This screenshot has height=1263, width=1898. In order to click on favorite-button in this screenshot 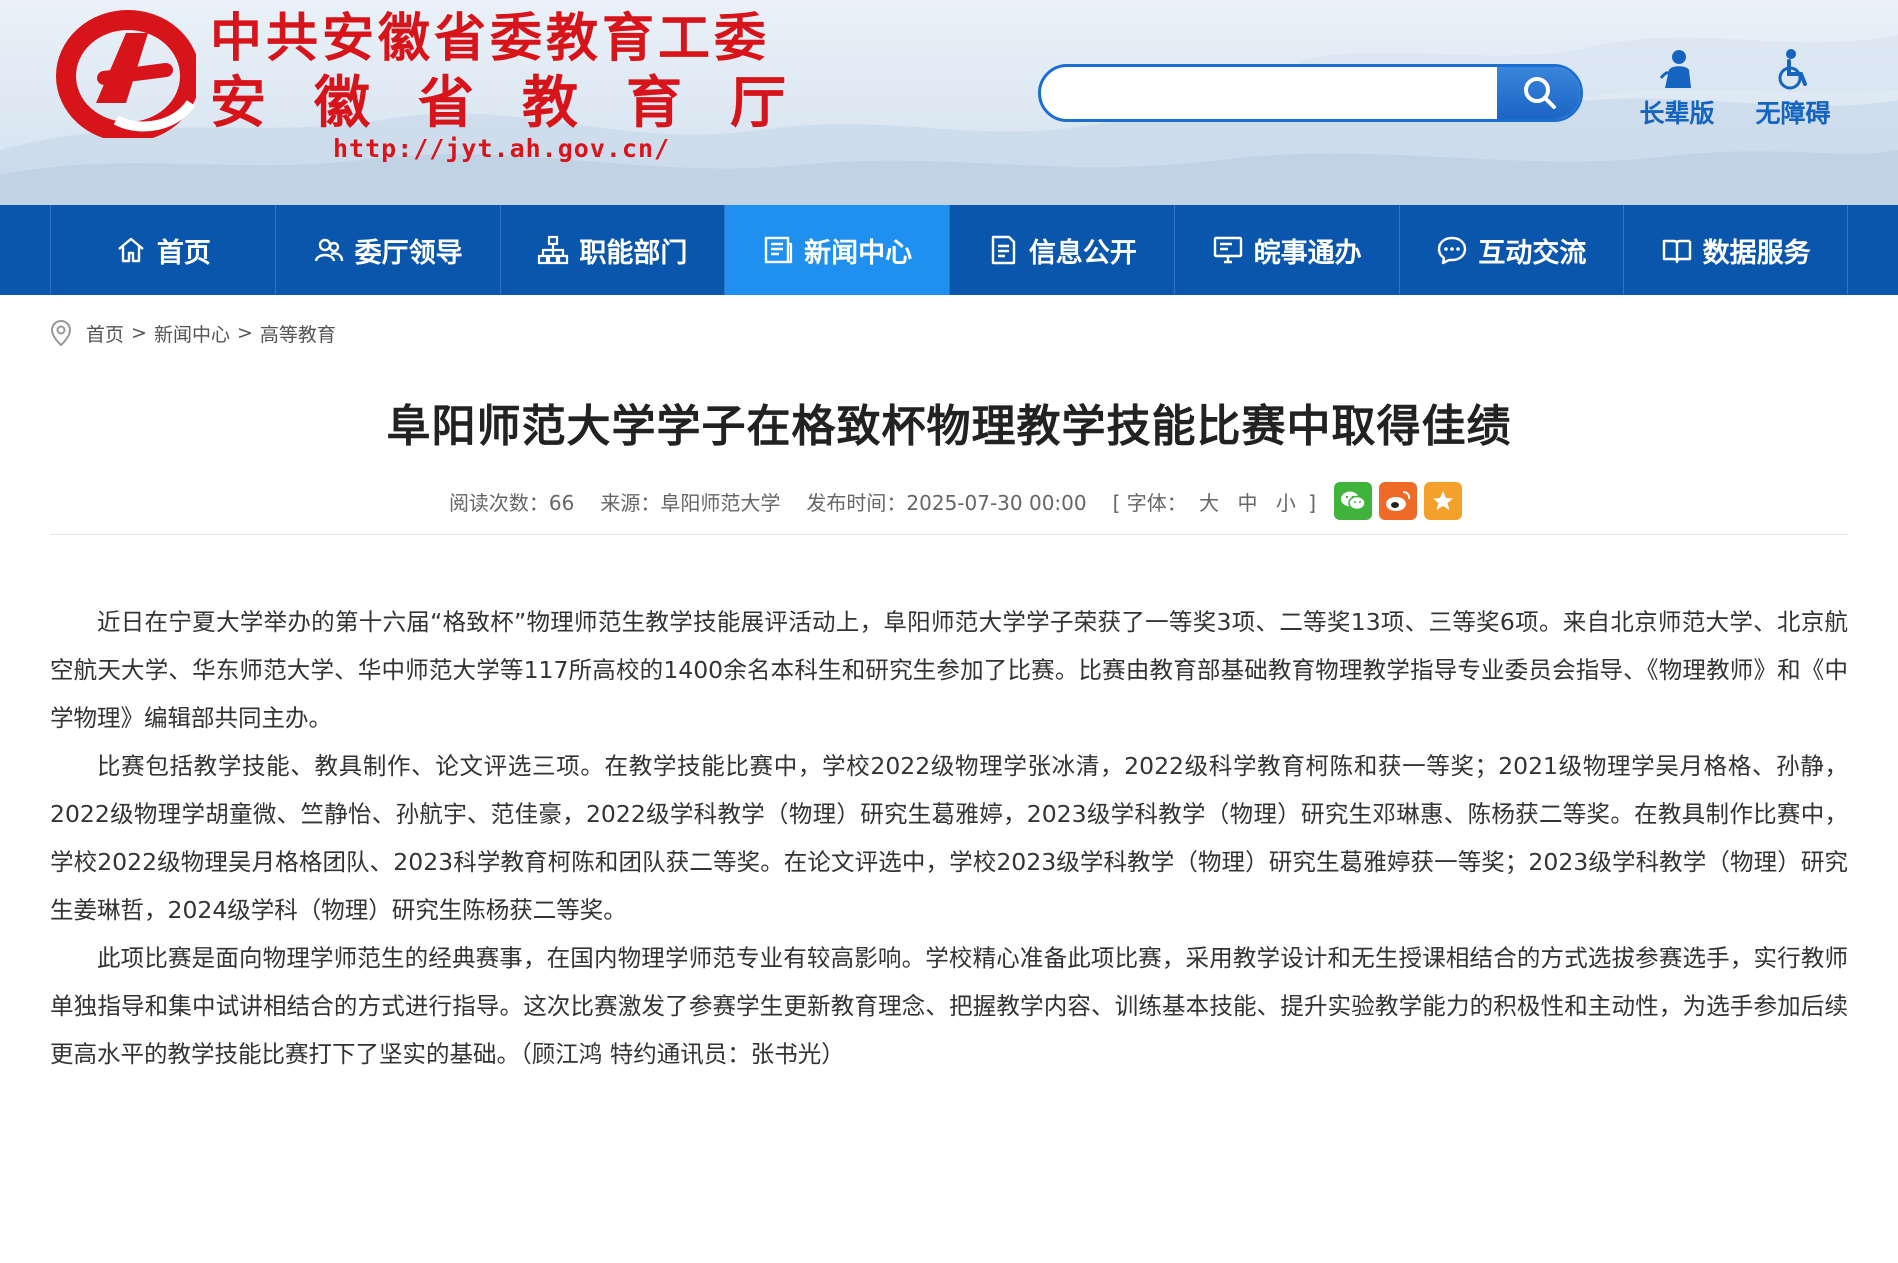, I will do `click(1443, 501)`.